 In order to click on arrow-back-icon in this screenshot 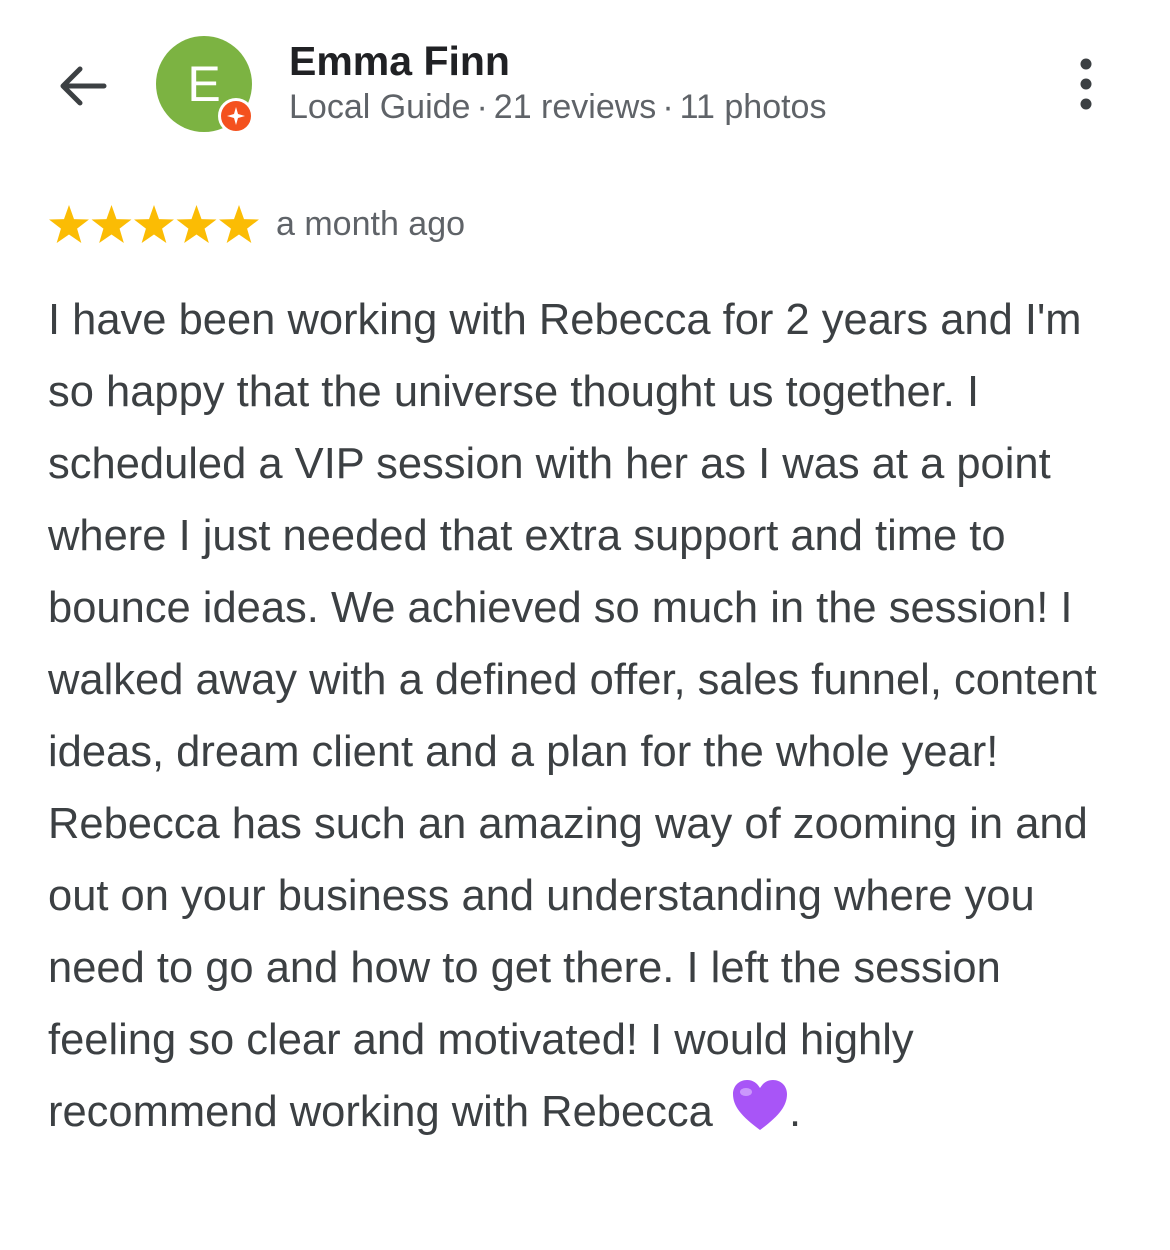, I will do `click(83, 86)`.